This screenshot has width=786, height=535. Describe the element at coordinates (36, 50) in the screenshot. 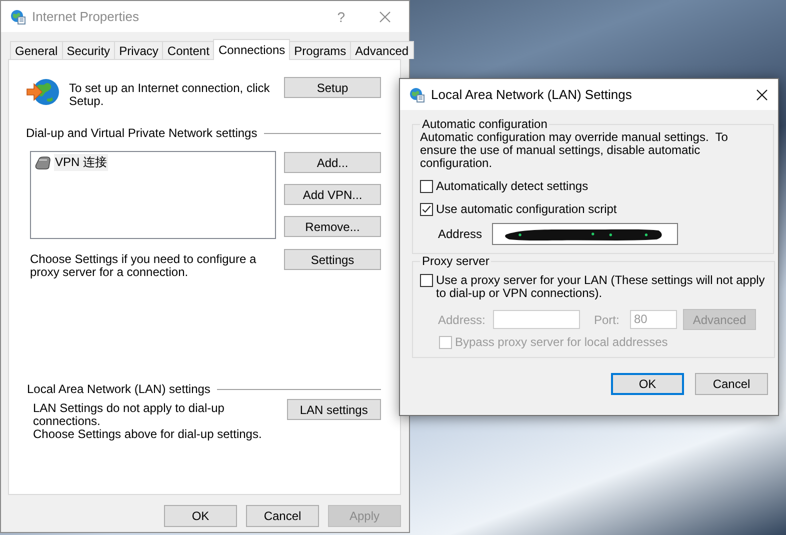

I see `tab: General` at that location.